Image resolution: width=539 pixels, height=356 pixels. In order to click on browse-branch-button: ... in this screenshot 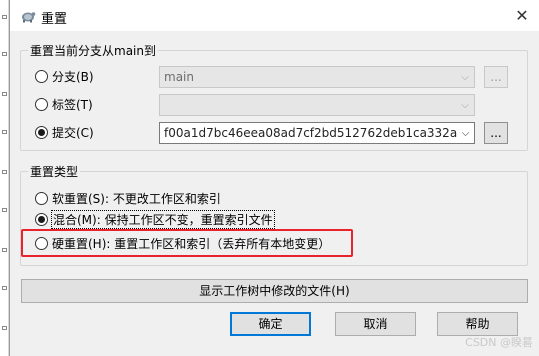, I will do `click(496, 77)`.